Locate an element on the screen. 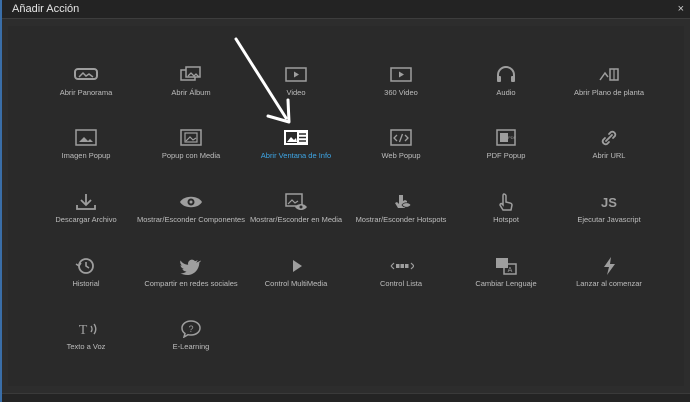 The image size is (690, 402). action-album: Abrir Álbum is located at coordinates (191, 80).